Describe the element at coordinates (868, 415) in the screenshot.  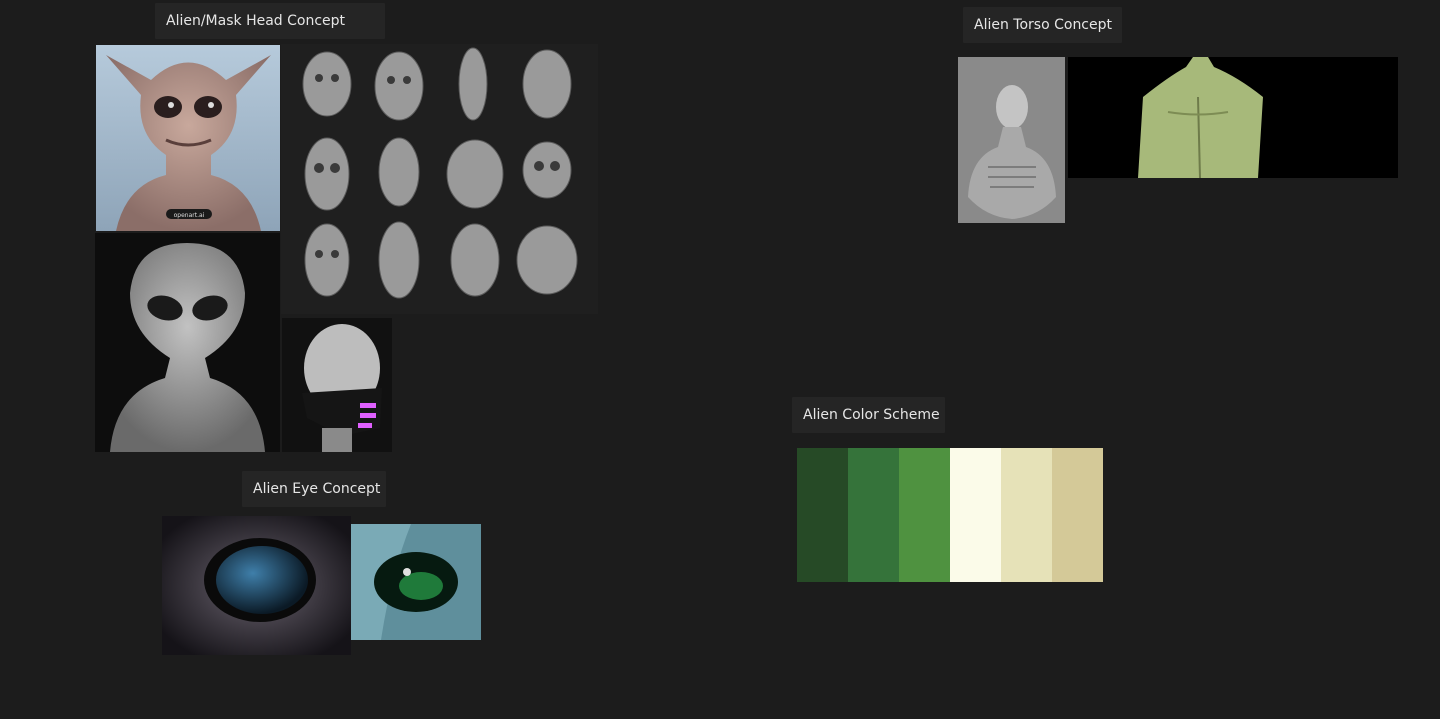
I see `label-alien-color-scheme: Alien Color Scheme` at that location.